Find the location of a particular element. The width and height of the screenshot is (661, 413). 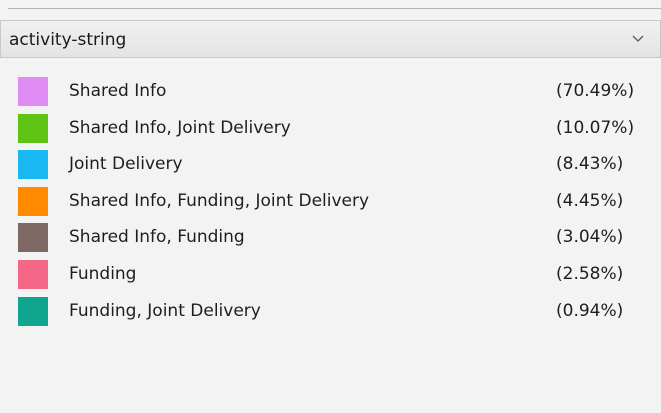

legend-percent: (3.04%) is located at coordinates (590, 237).